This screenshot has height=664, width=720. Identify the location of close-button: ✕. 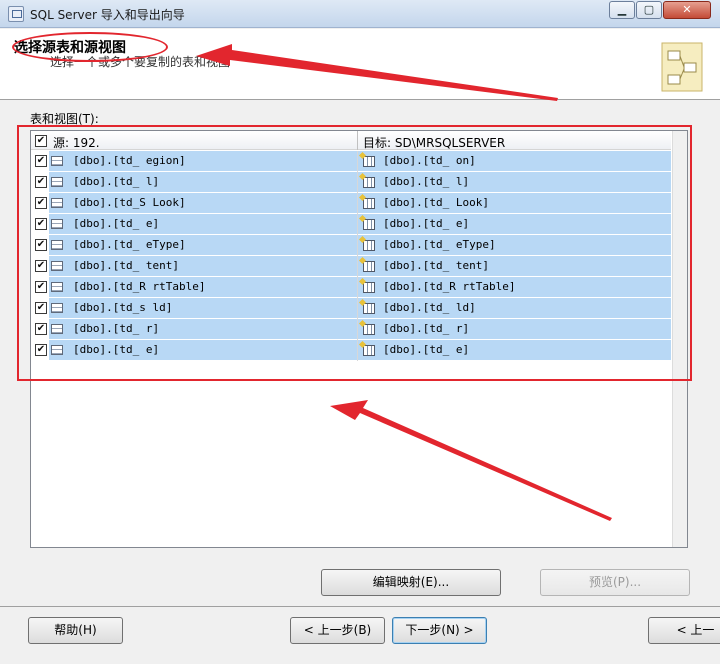
(687, 10).